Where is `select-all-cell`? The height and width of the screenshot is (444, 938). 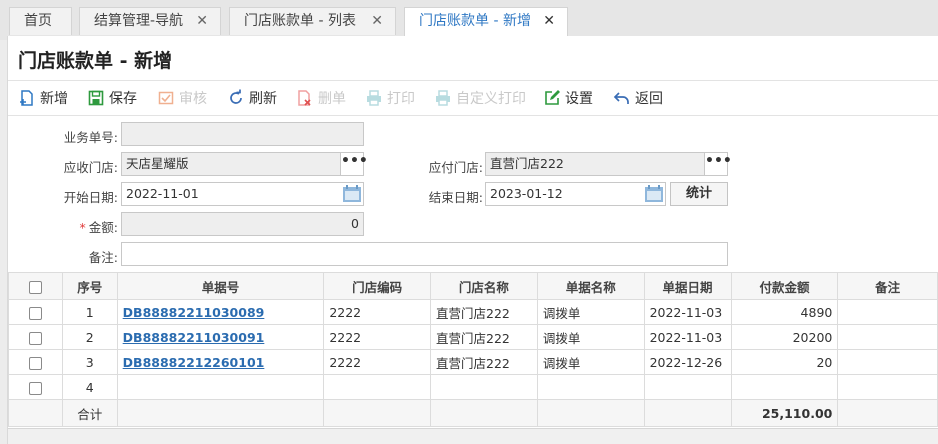
select-all-cell is located at coordinates (35, 286).